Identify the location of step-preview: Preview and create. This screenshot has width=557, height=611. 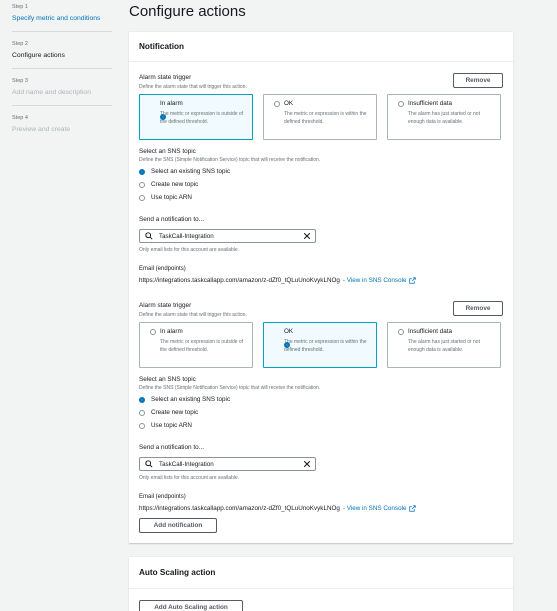
(41, 129).